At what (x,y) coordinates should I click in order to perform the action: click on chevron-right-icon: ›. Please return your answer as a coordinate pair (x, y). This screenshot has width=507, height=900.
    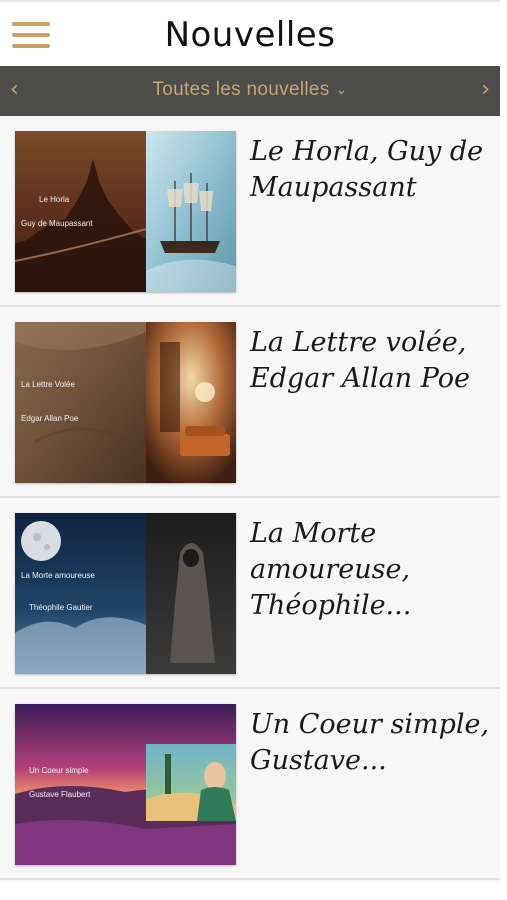
    Looking at the image, I should click on (485, 90).